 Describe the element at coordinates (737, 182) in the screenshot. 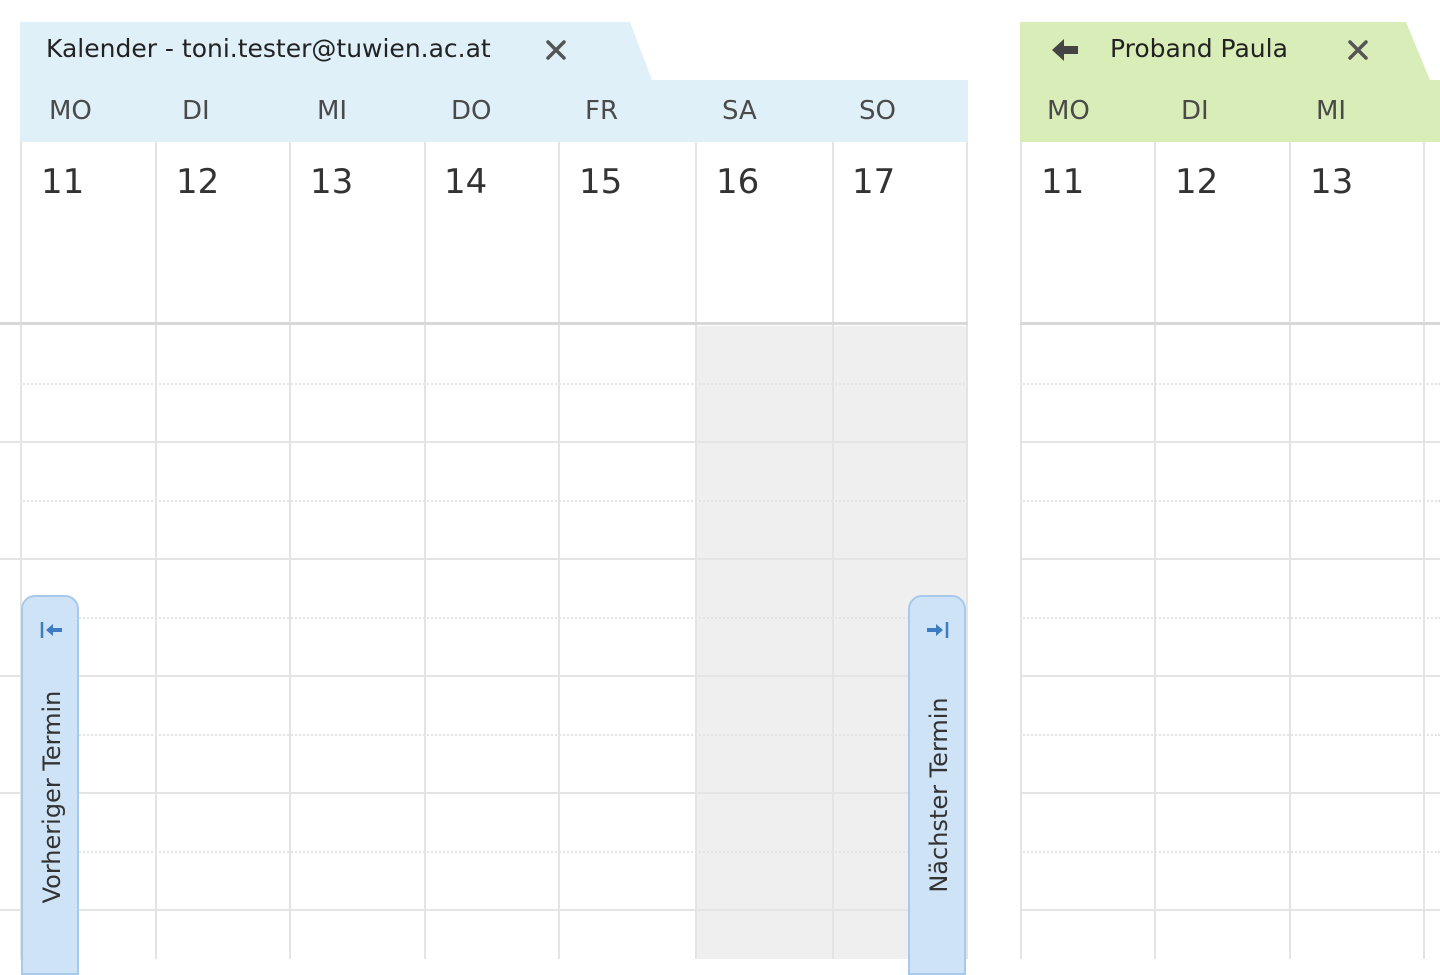

I see `date-number: 16` at that location.